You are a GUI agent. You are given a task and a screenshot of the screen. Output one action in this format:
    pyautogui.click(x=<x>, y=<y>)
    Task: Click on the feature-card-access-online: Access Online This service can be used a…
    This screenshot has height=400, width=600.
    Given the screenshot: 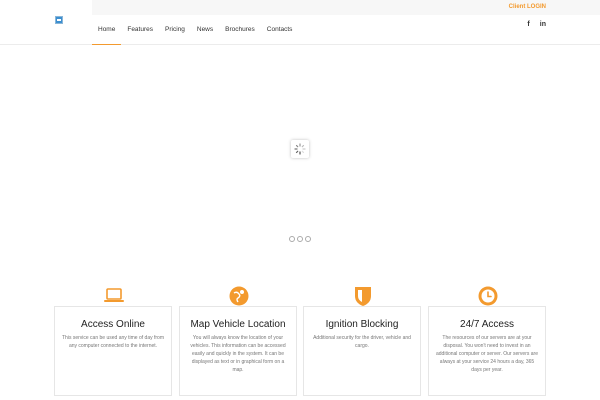 What is the action you would take?
    pyautogui.click(x=113, y=342)
    